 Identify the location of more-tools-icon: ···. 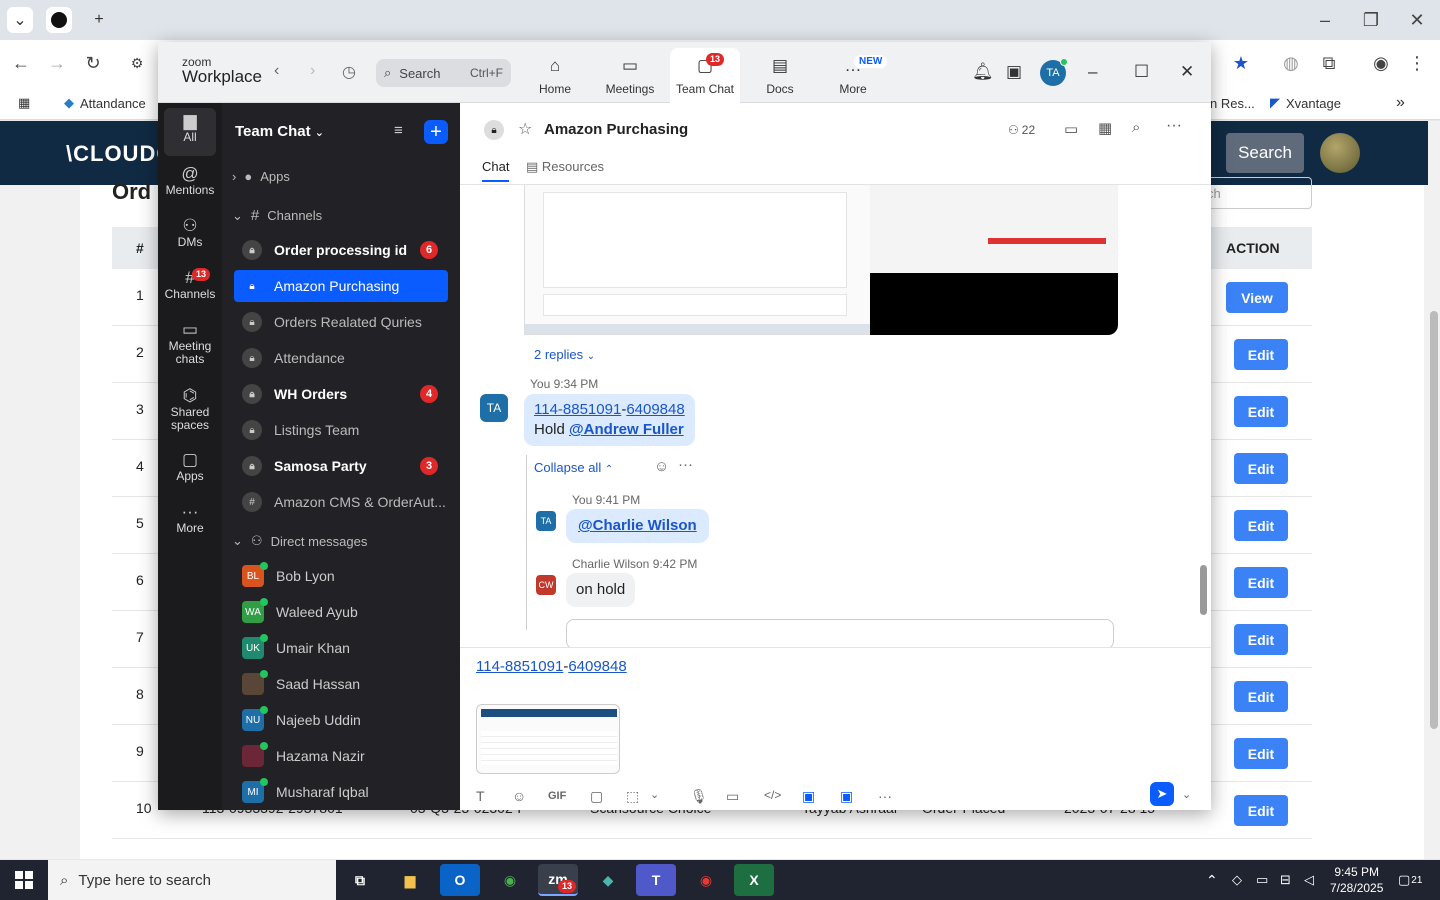
(885, 796).